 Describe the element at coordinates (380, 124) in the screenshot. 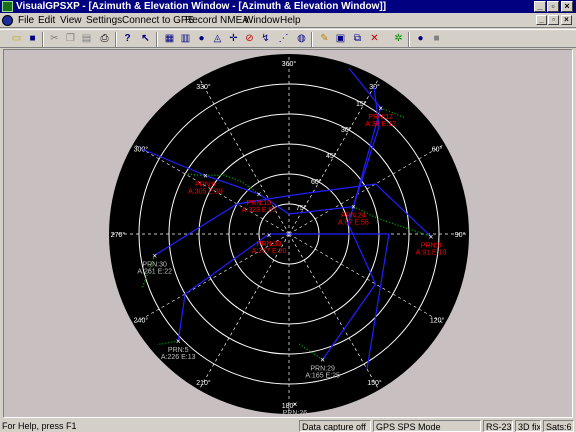

I see `satellite-az-el: A:36 E:12` at that location.